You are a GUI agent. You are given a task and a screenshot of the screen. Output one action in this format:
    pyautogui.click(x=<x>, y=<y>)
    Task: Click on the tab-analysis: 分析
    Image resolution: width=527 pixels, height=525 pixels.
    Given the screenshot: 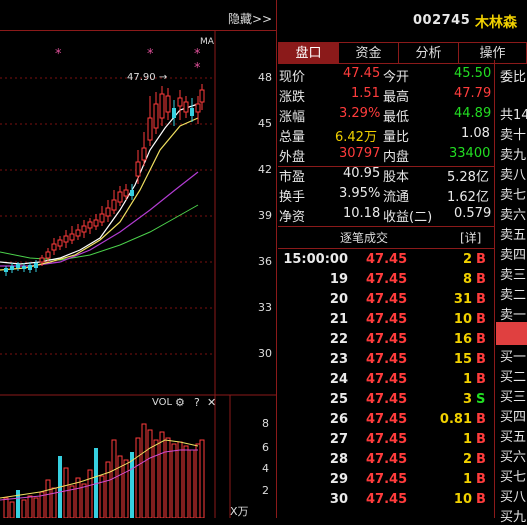 What is the action you would take?
    pyautogui.click(x=428, y=53)
    